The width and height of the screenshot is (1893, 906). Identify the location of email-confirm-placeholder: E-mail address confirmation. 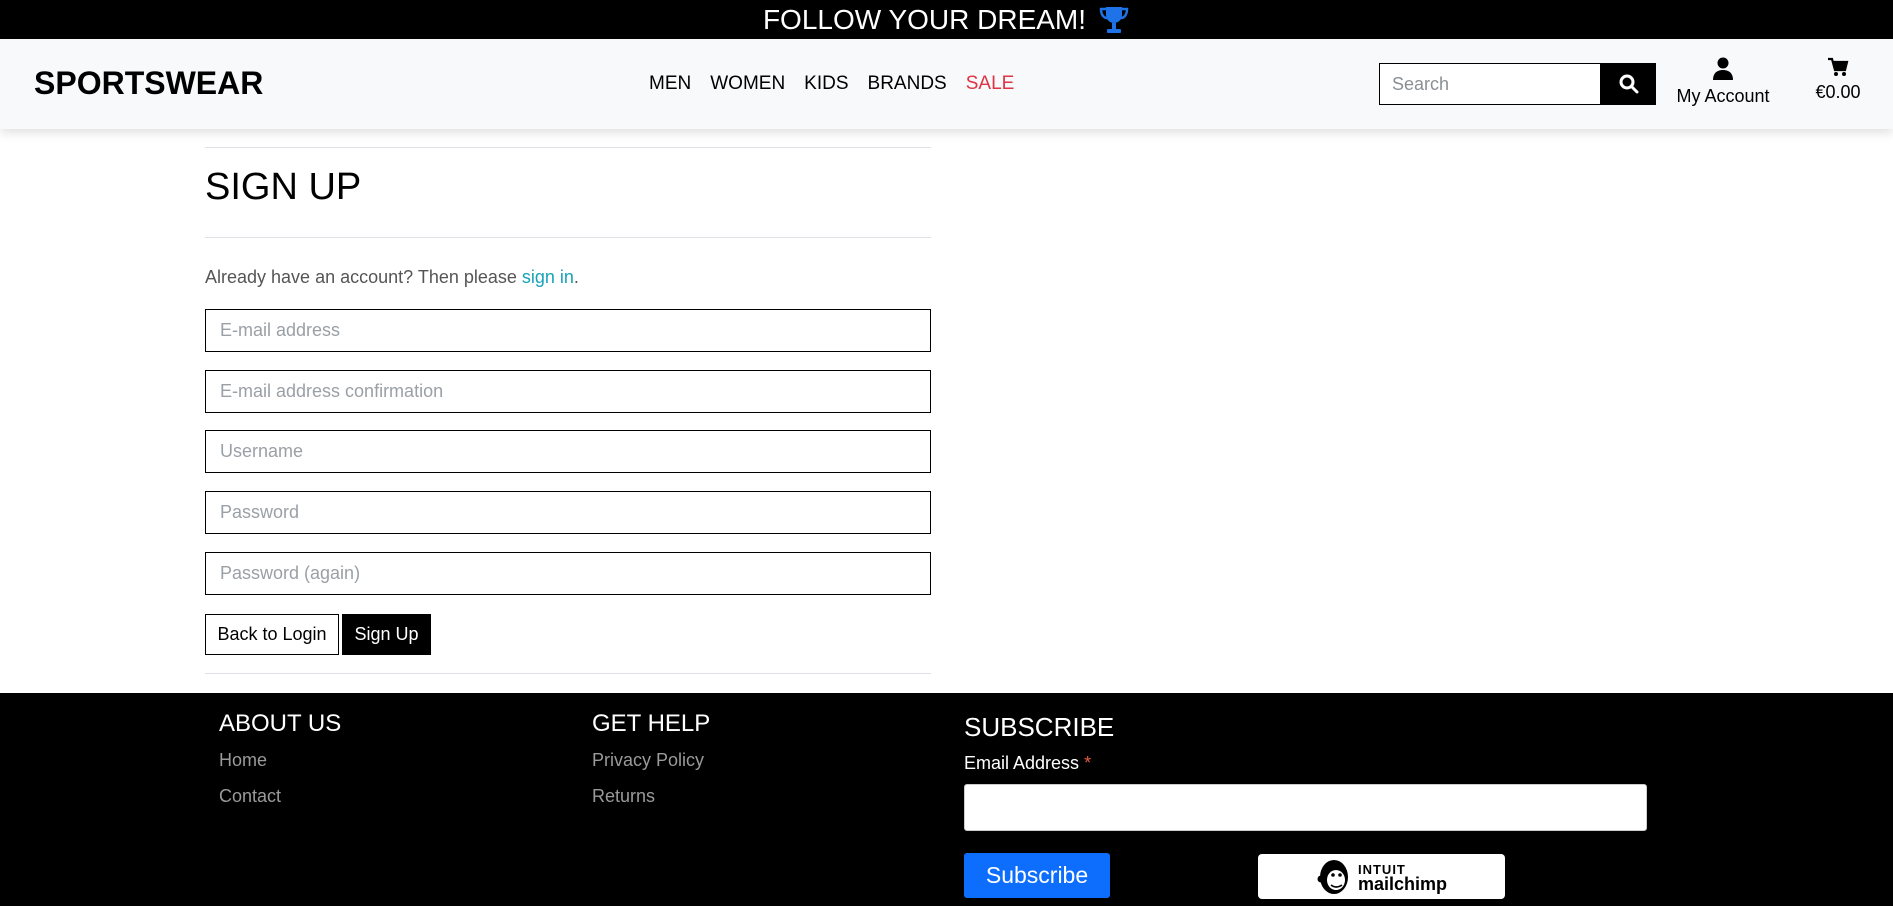
(332, 391).